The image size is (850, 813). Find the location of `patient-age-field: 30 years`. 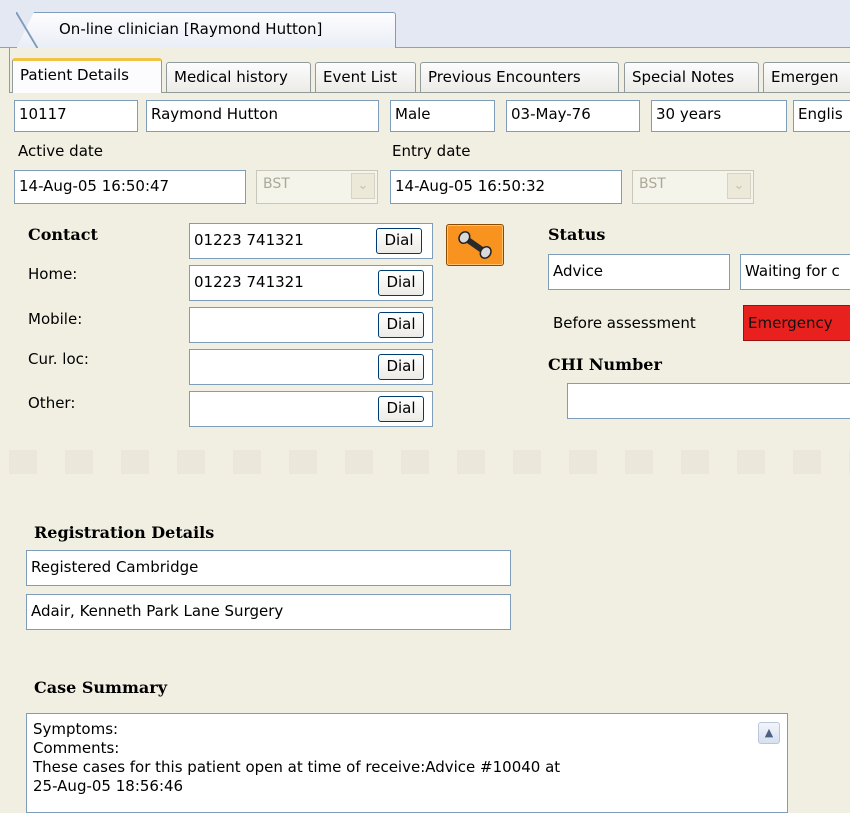

patient-age-field: 30 years is located at coordinates (719, 116).